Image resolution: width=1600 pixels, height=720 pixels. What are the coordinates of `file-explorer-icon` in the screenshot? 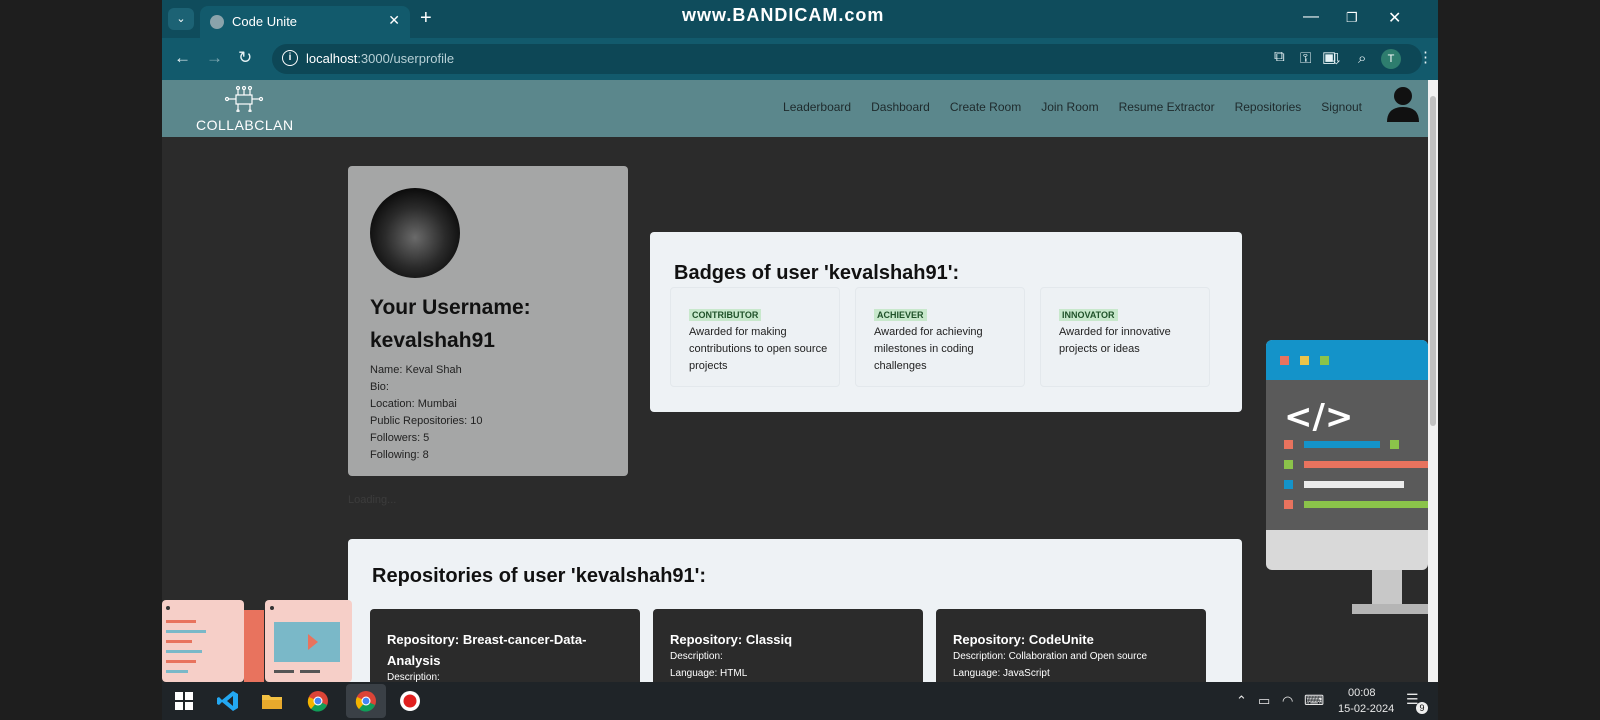 It's located at (272, 701).